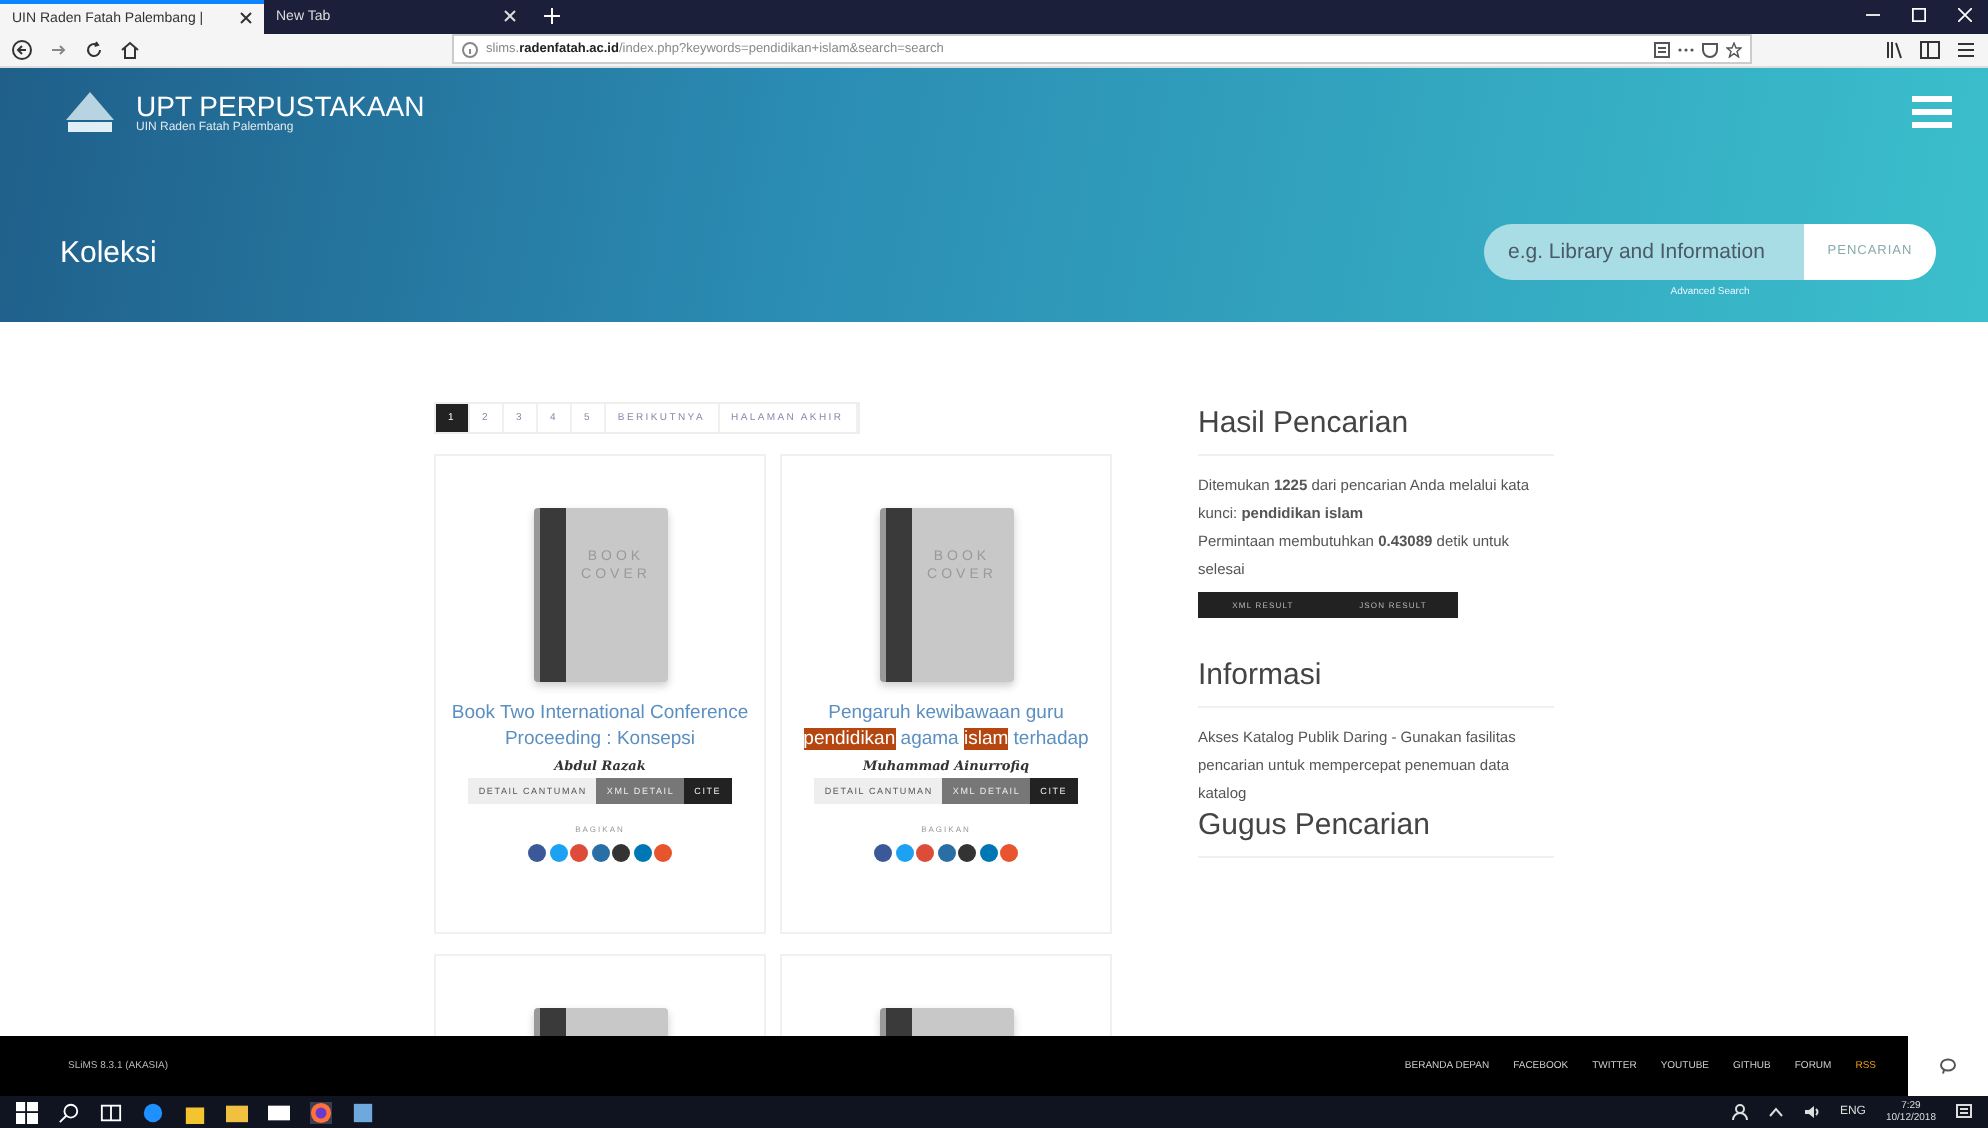  I want to click on star-icon, so click(1734, 49).